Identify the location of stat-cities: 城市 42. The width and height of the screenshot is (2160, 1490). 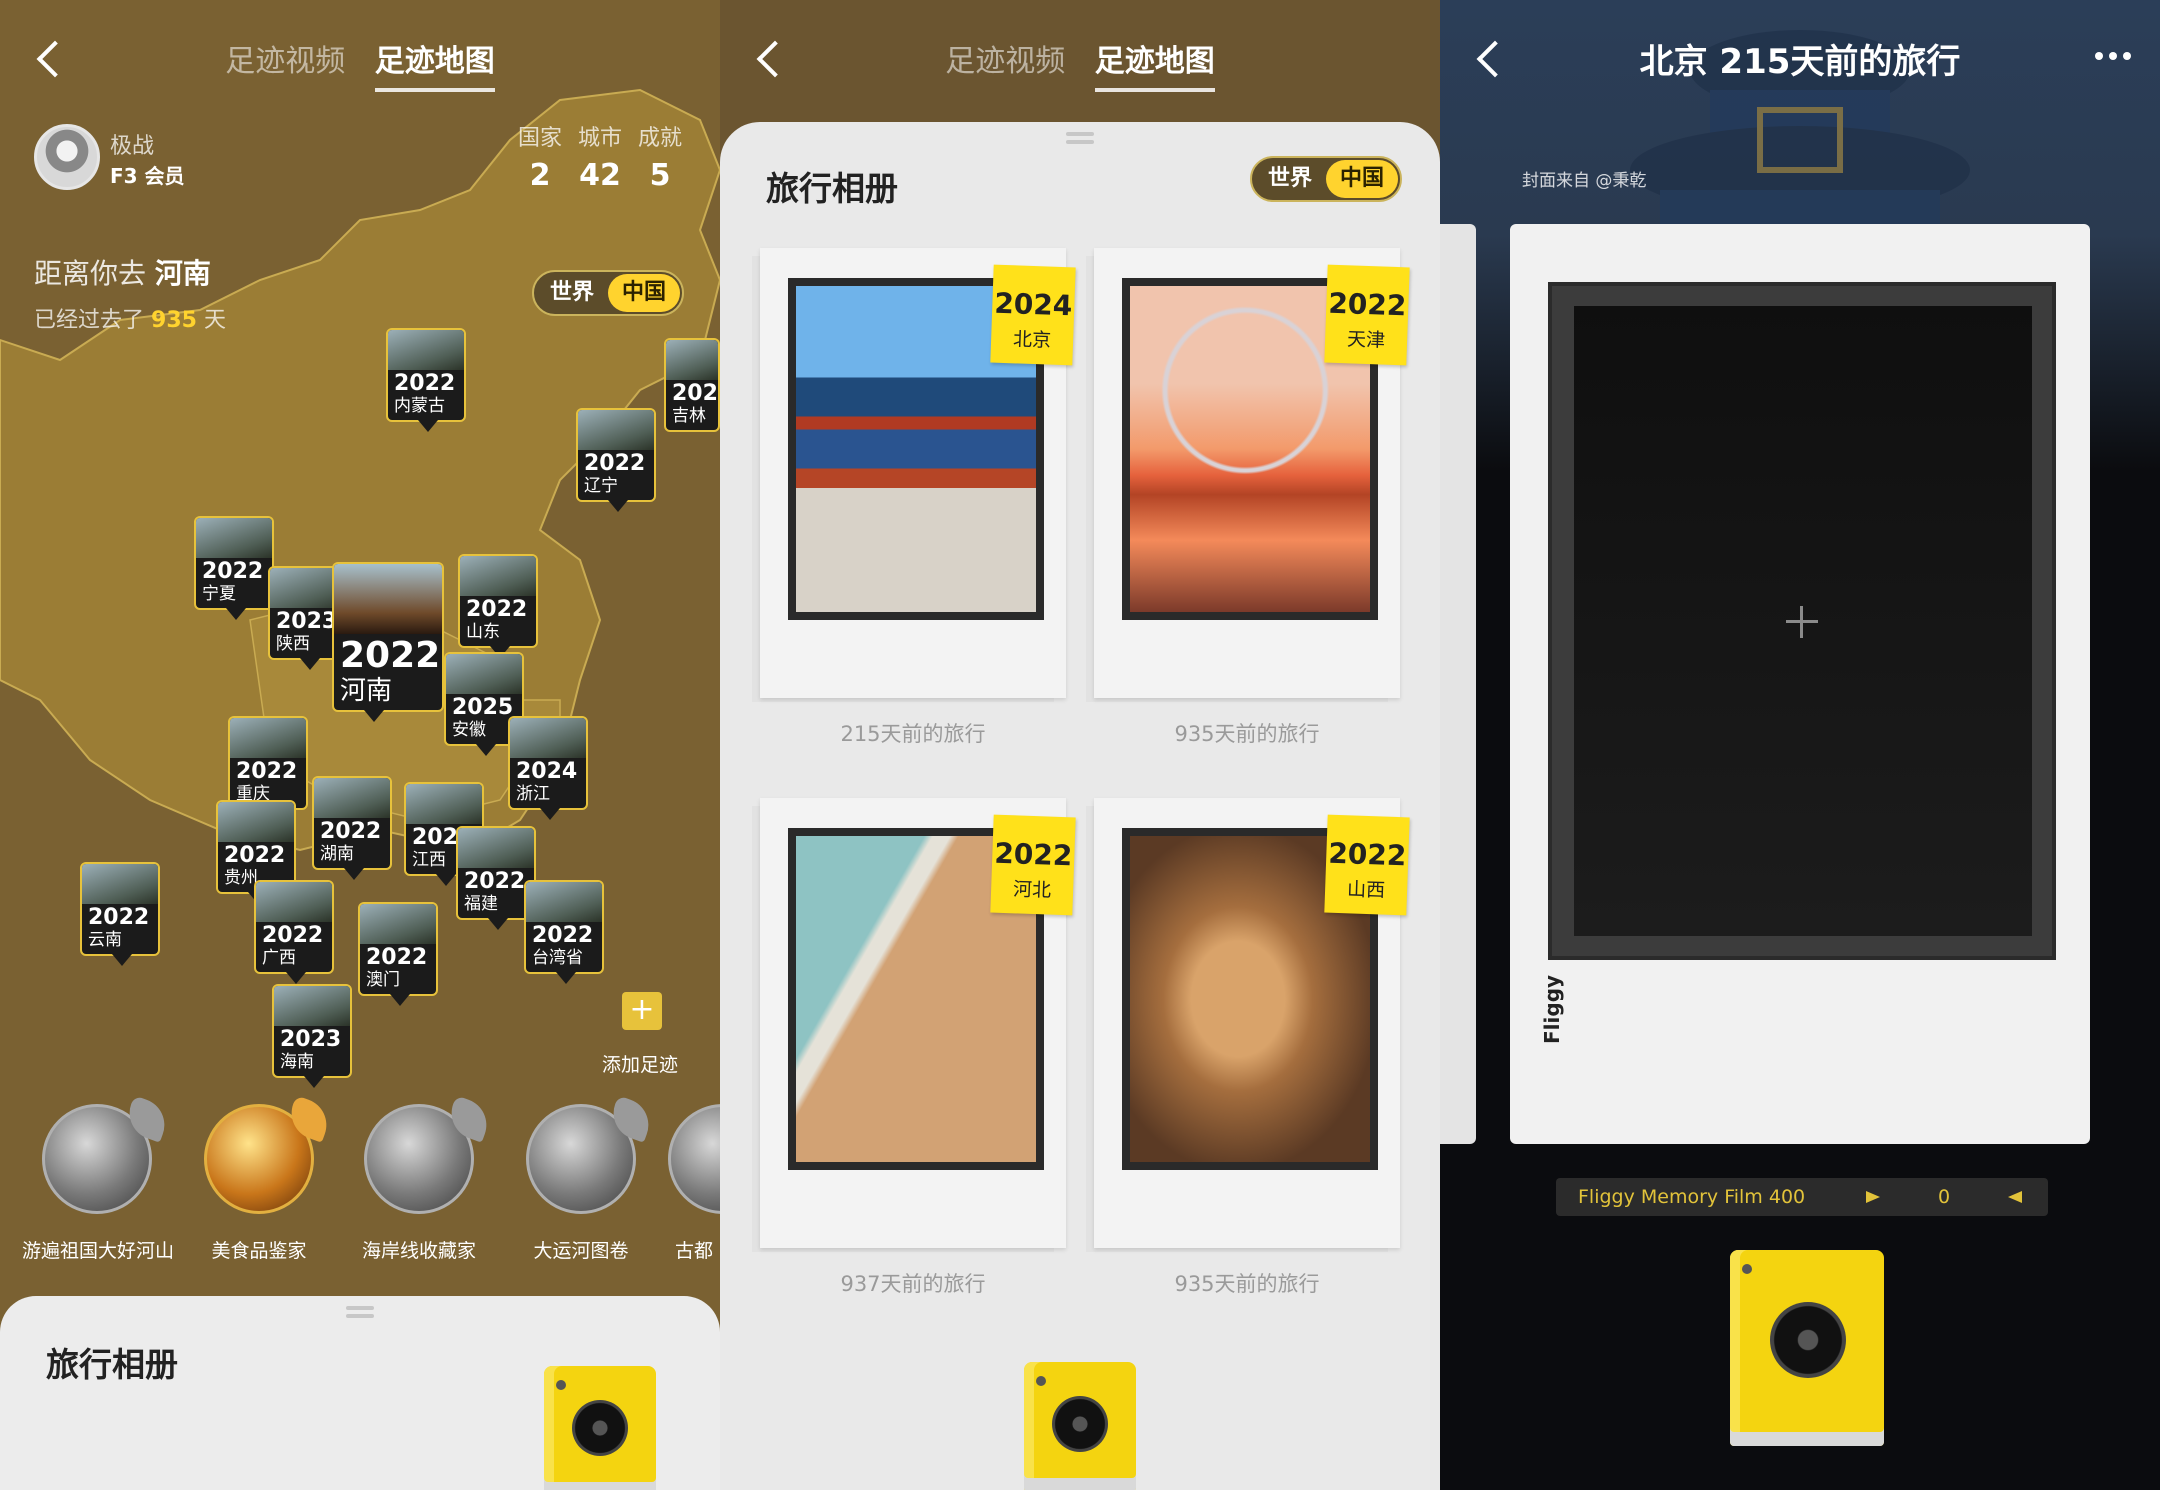
(600, 156).